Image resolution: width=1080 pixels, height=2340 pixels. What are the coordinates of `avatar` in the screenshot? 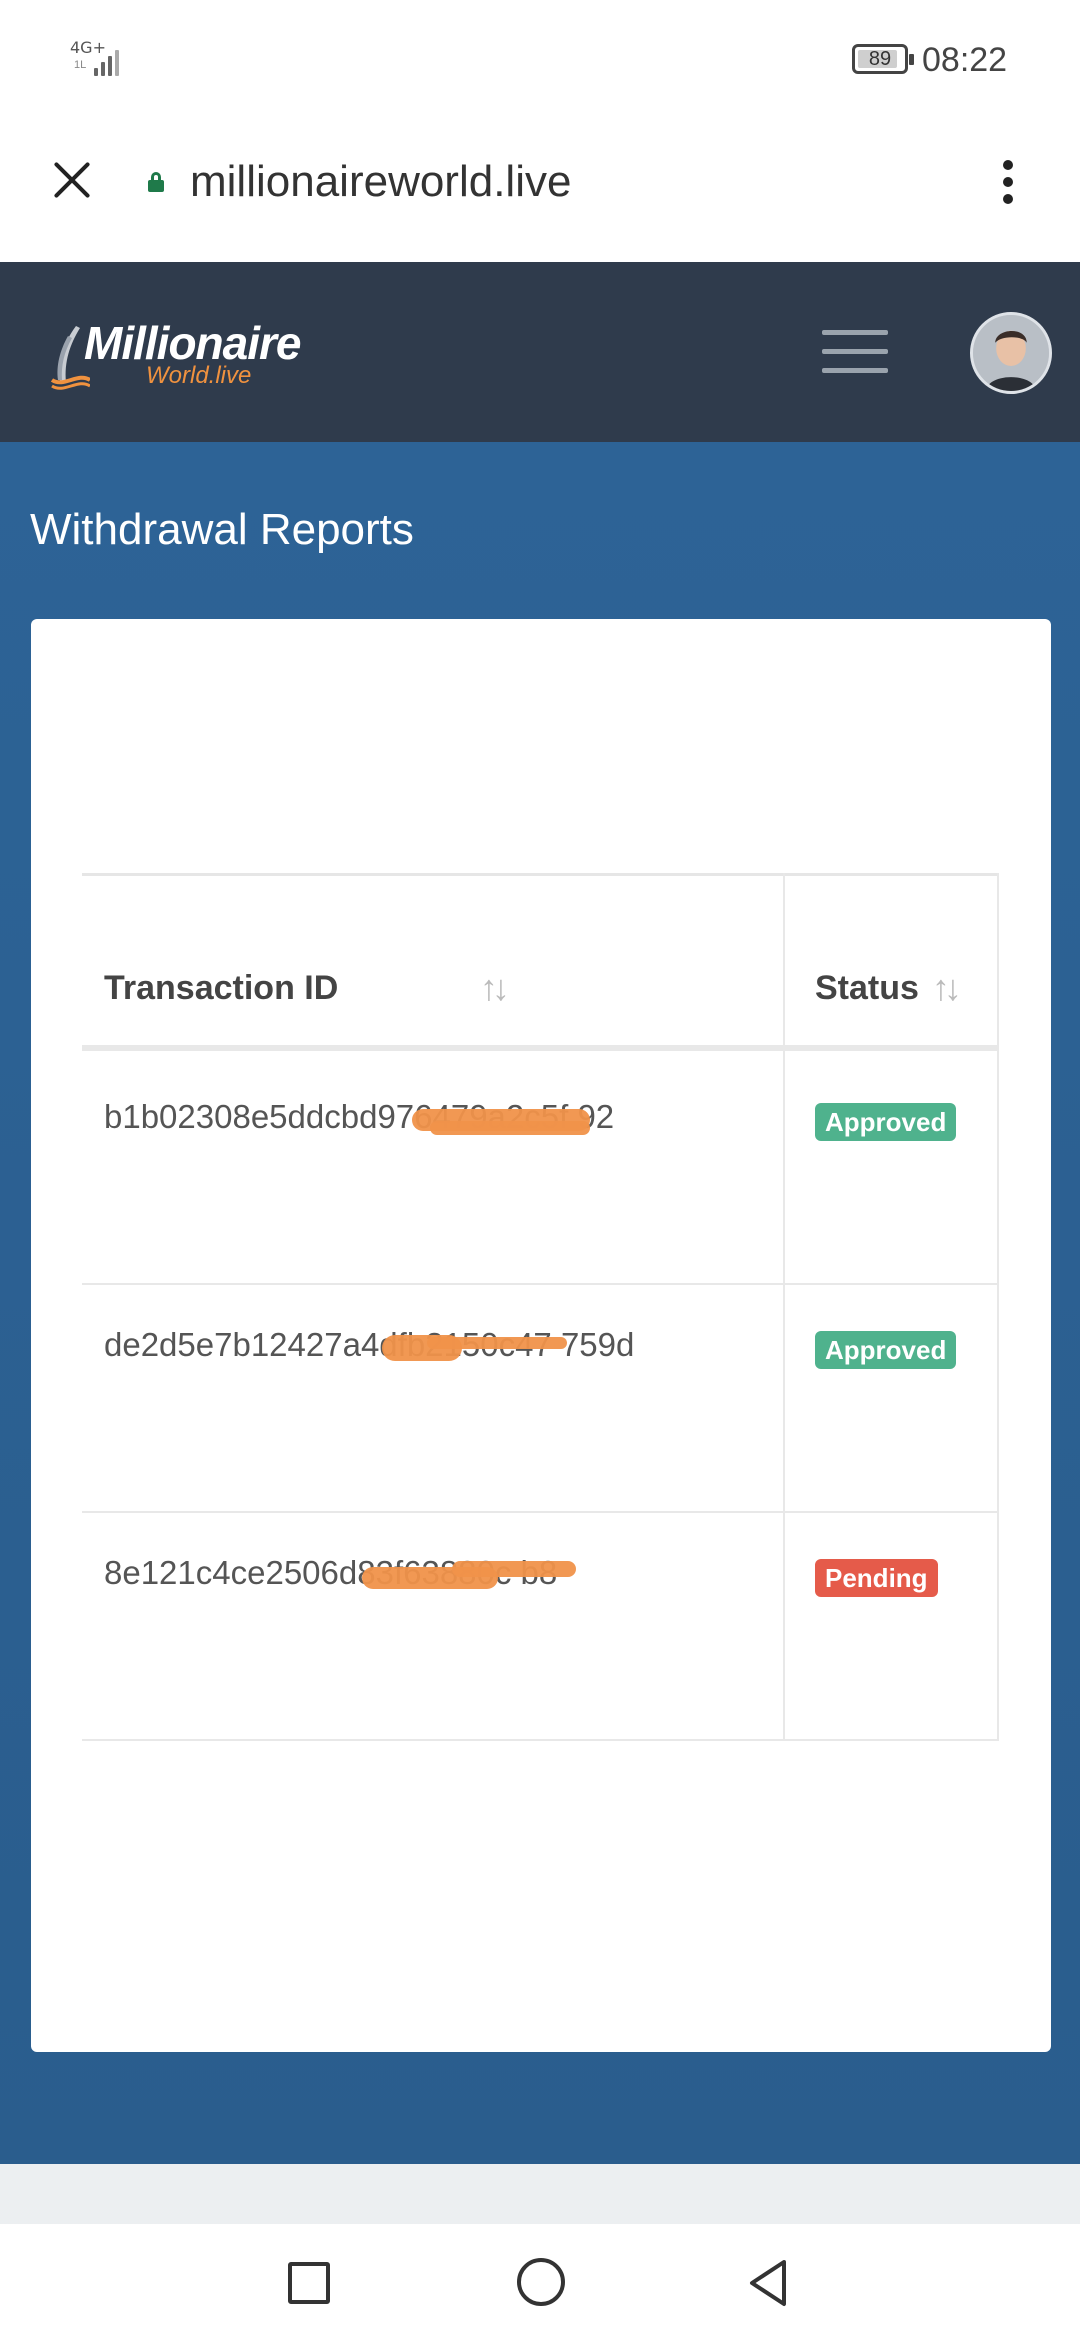 It's located at (1011, 353).